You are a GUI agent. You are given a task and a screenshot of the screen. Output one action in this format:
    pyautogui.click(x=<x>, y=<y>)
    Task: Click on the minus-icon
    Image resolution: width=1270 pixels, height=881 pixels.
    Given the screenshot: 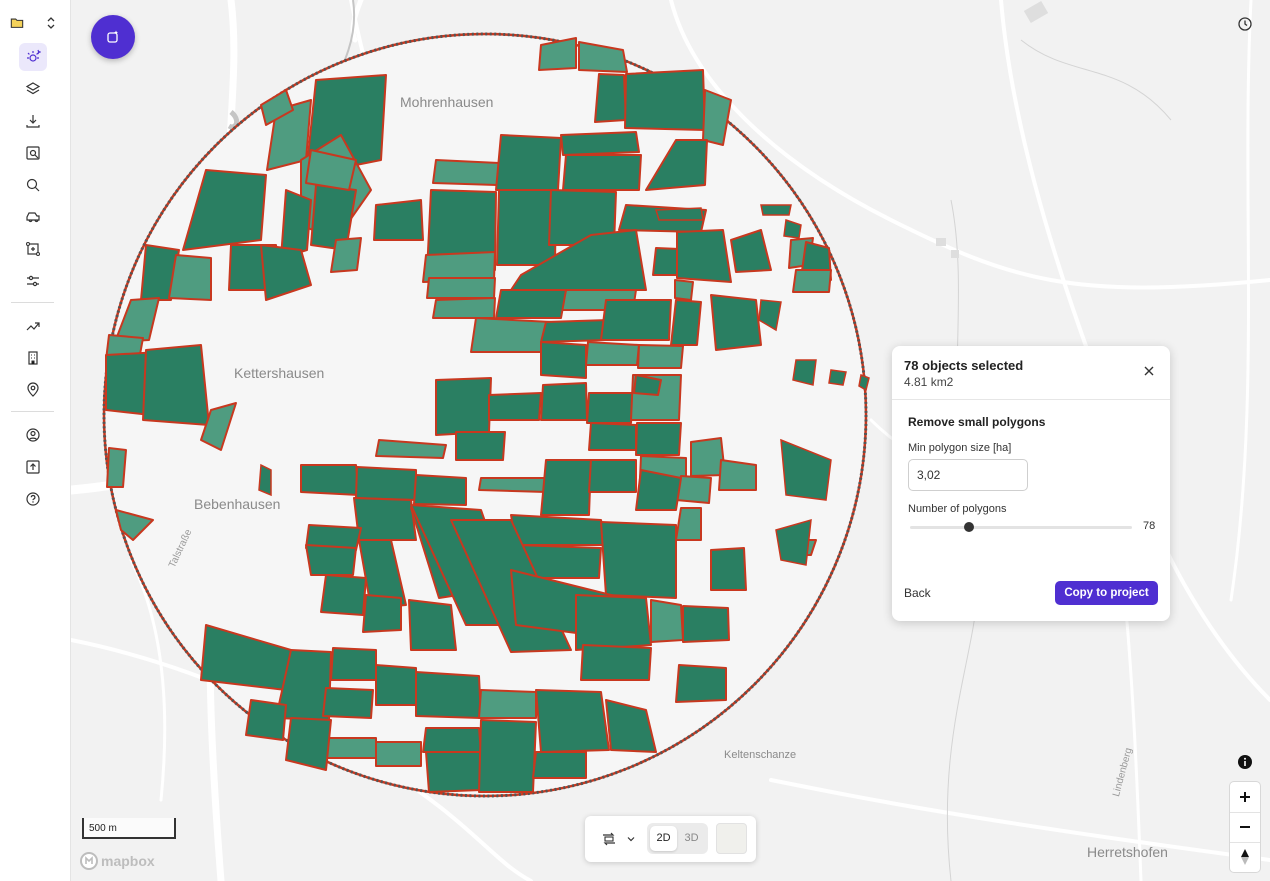 What is the action you would take?
    pyautogui.click(x=1245, y=827)
    